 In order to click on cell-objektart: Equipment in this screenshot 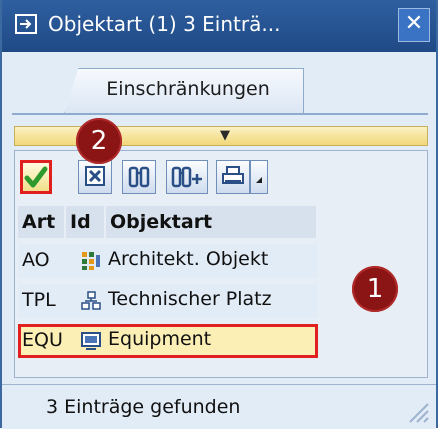, I will do `click(160, 339)`.